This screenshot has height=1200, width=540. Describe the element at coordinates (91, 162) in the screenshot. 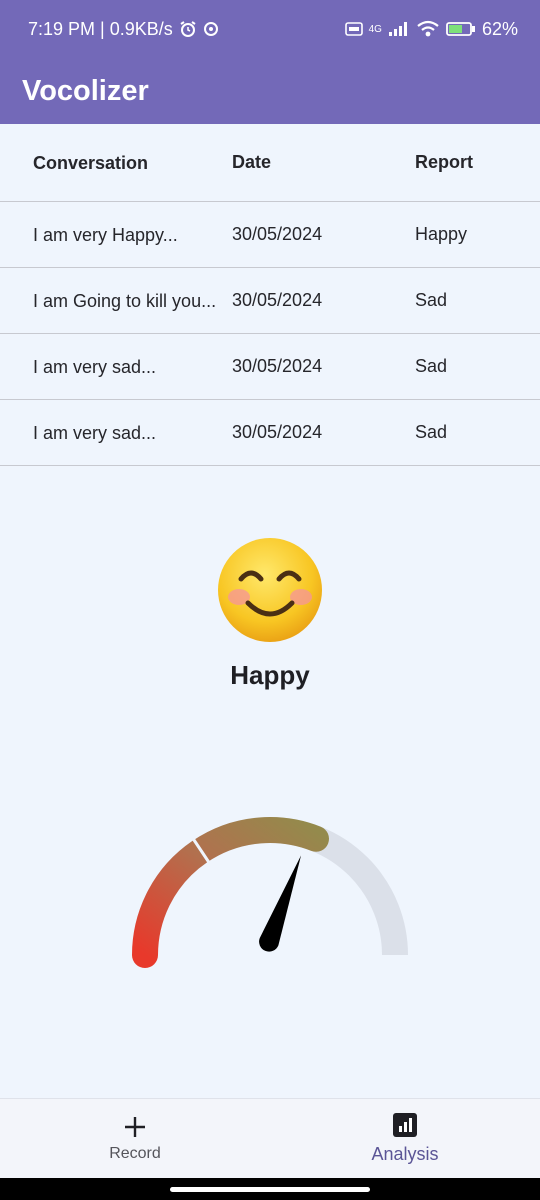

I see `header-conversation: Conversation` at that location.